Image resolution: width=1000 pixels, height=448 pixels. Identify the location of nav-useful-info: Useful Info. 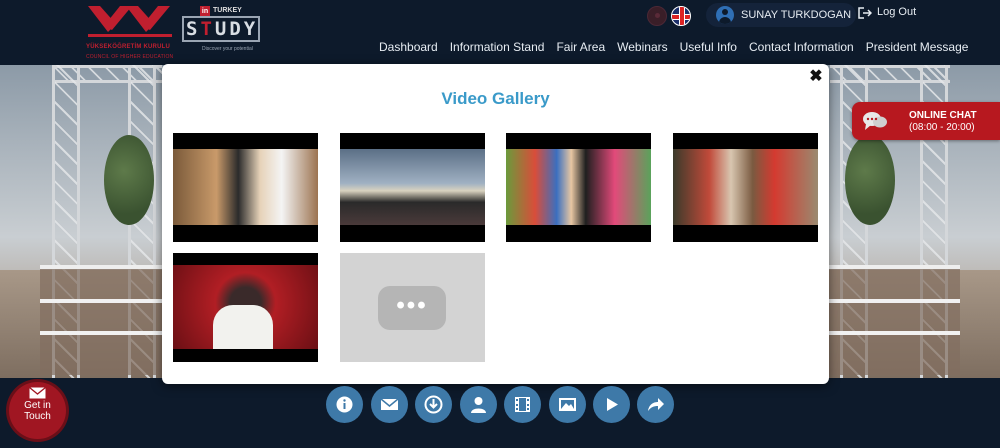
(708, 48).